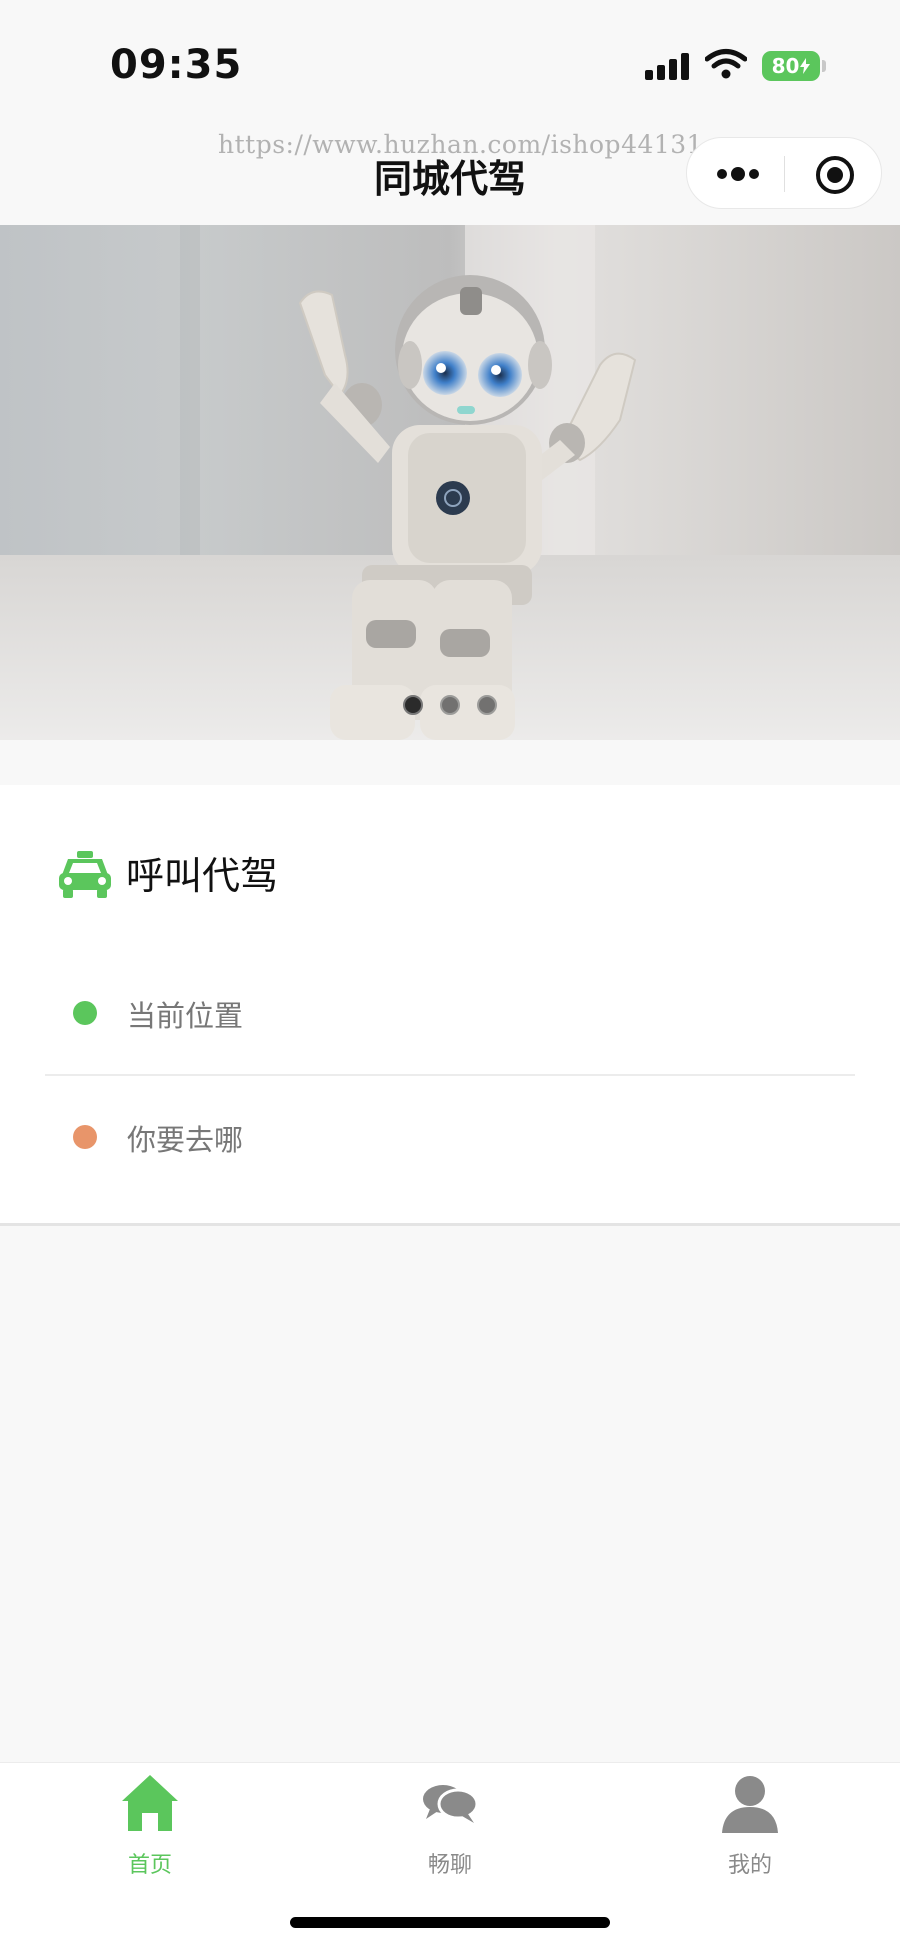  Describe the element at coordinates (185, 1140) in the screenshot. I see `destination-label: 你要去哪` at that location.